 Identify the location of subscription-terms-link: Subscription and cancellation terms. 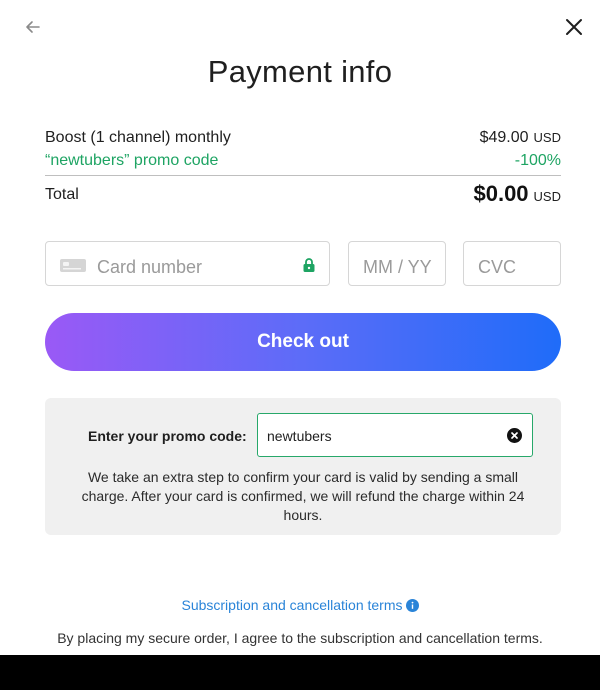
(300, 605).